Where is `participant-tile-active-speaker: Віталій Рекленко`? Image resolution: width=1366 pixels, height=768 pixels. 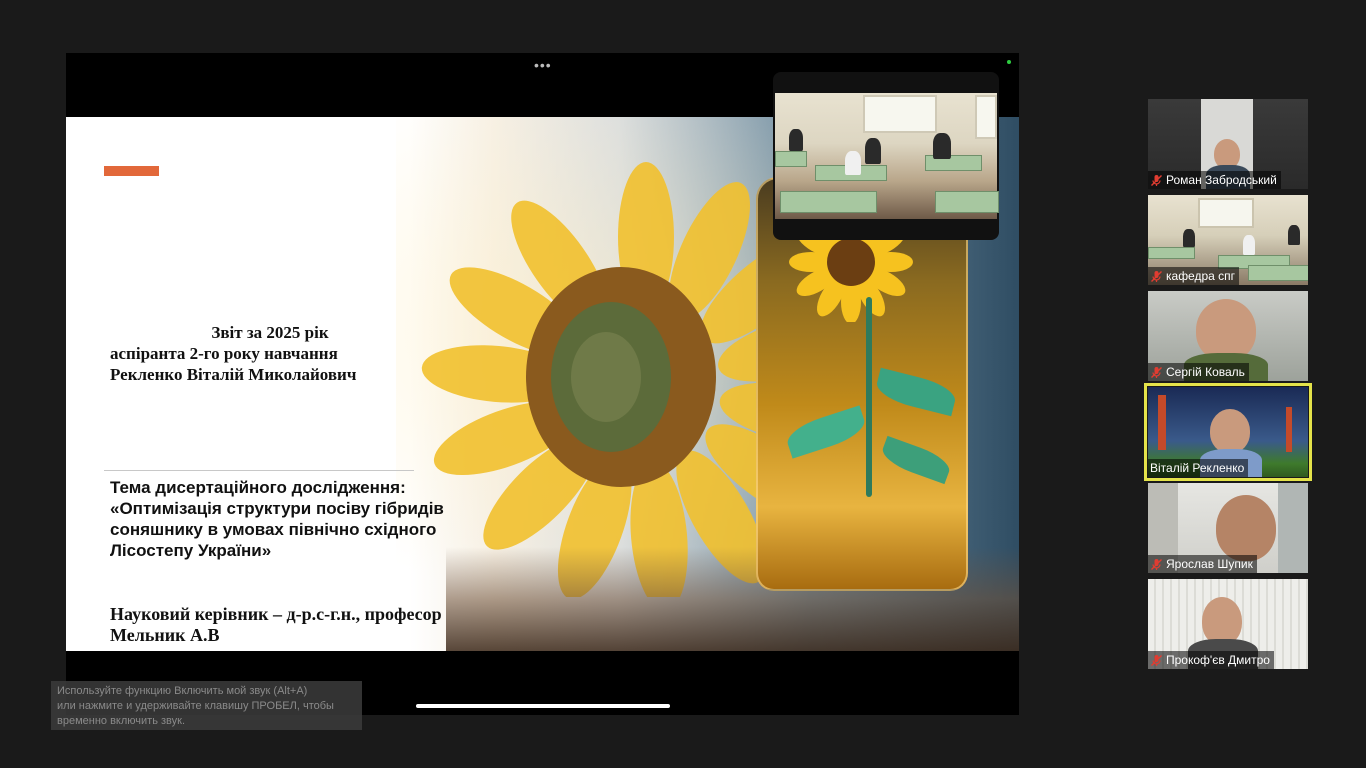 participant-tile-active-speaker: Віталій Рекленко is located at coordinates (1228, 432).